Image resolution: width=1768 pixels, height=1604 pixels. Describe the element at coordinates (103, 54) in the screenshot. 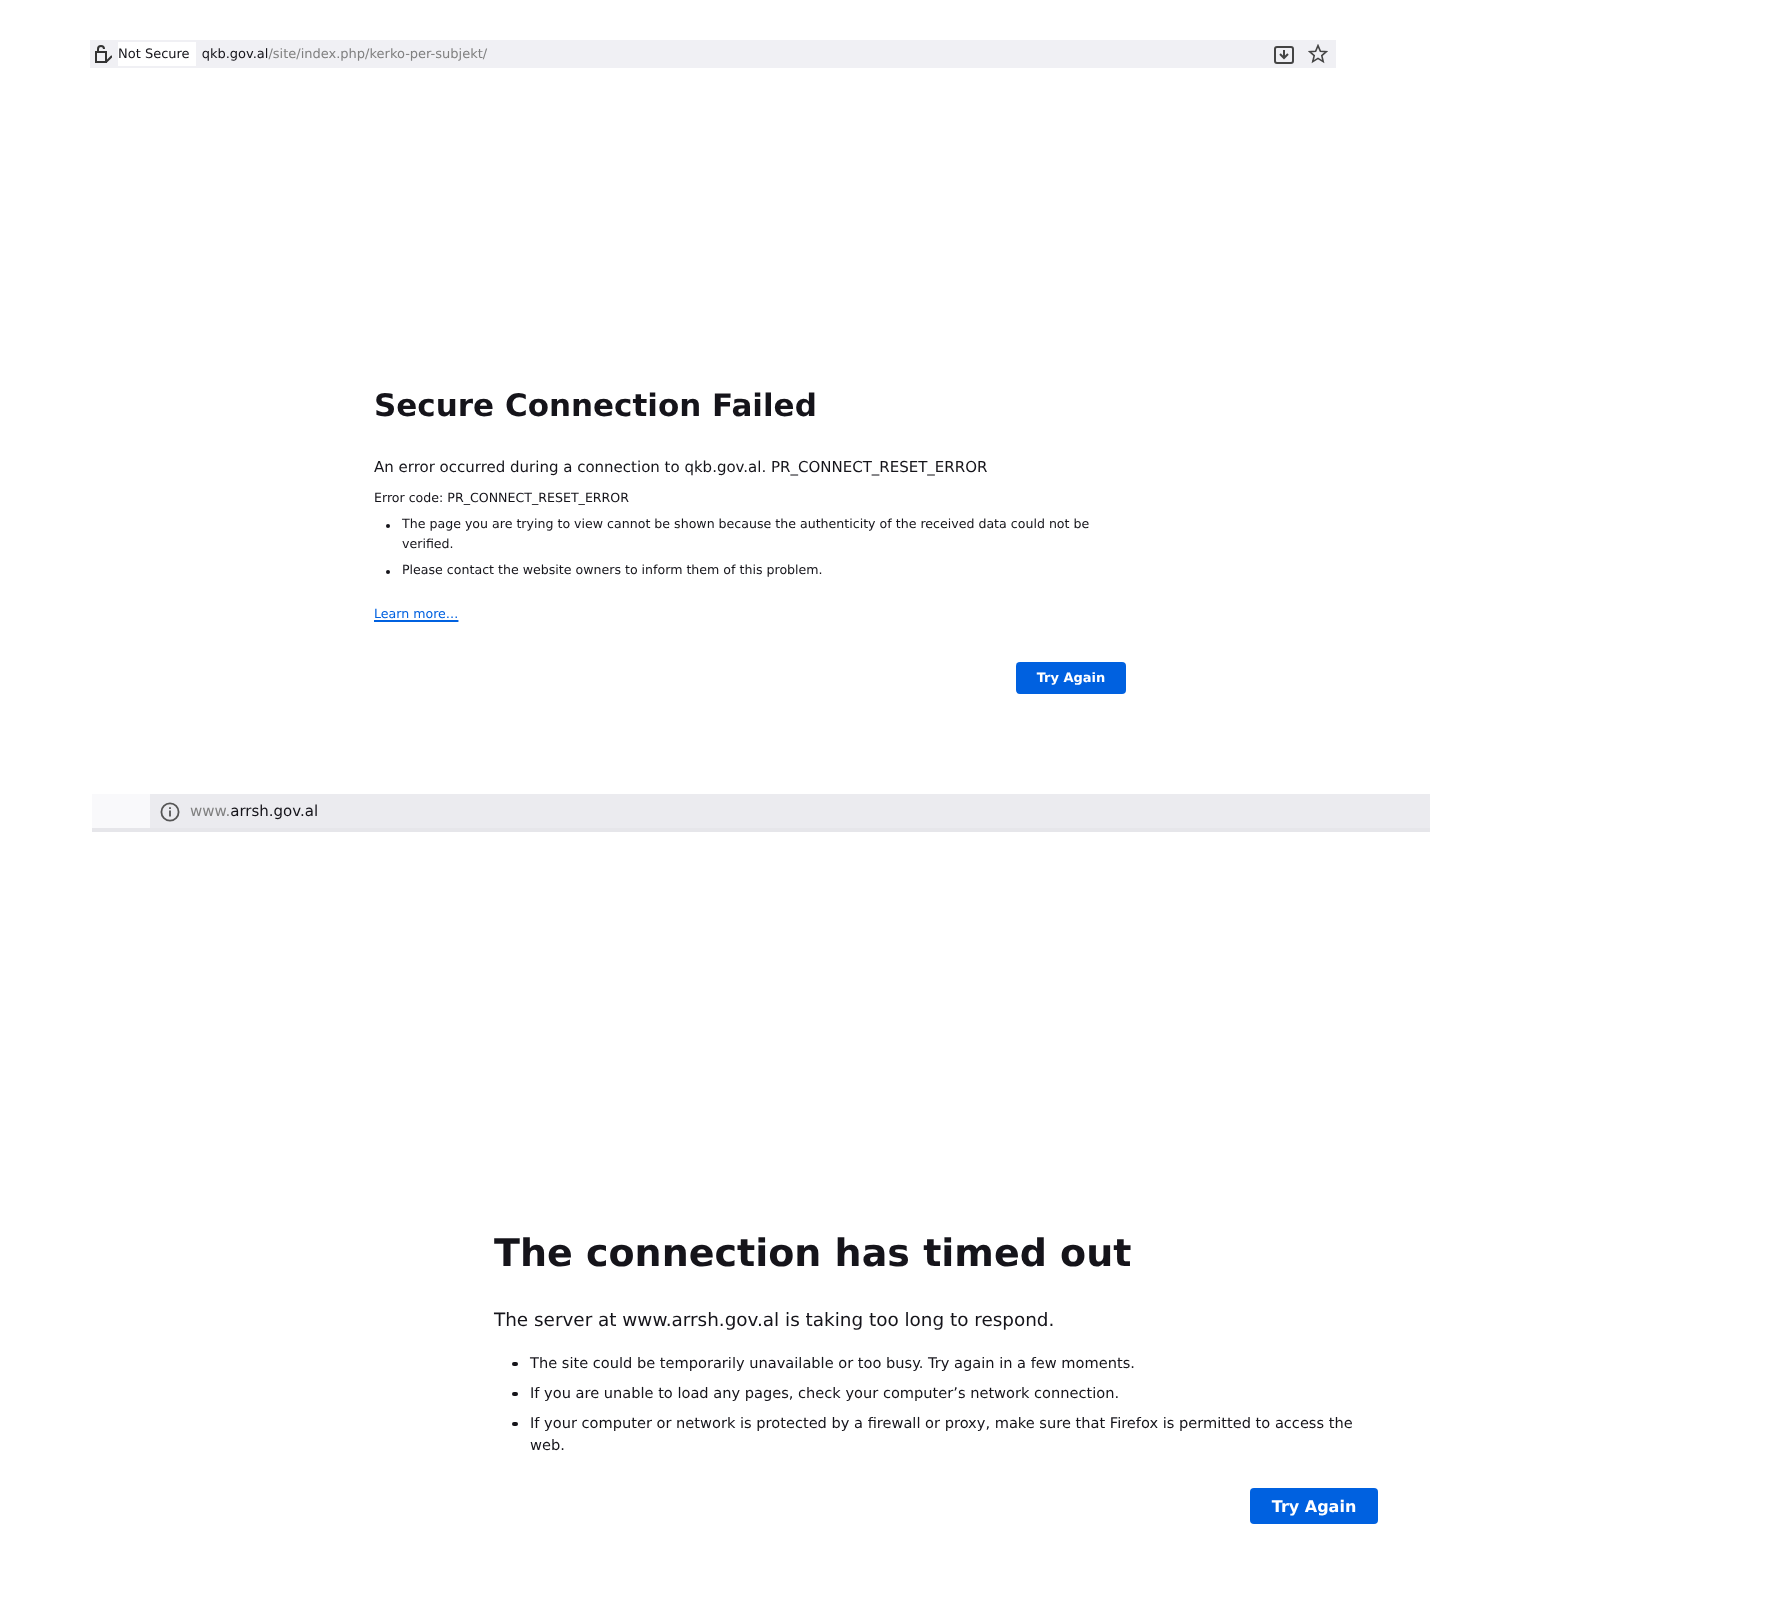

I see `insecure-lock-icon` at that location.